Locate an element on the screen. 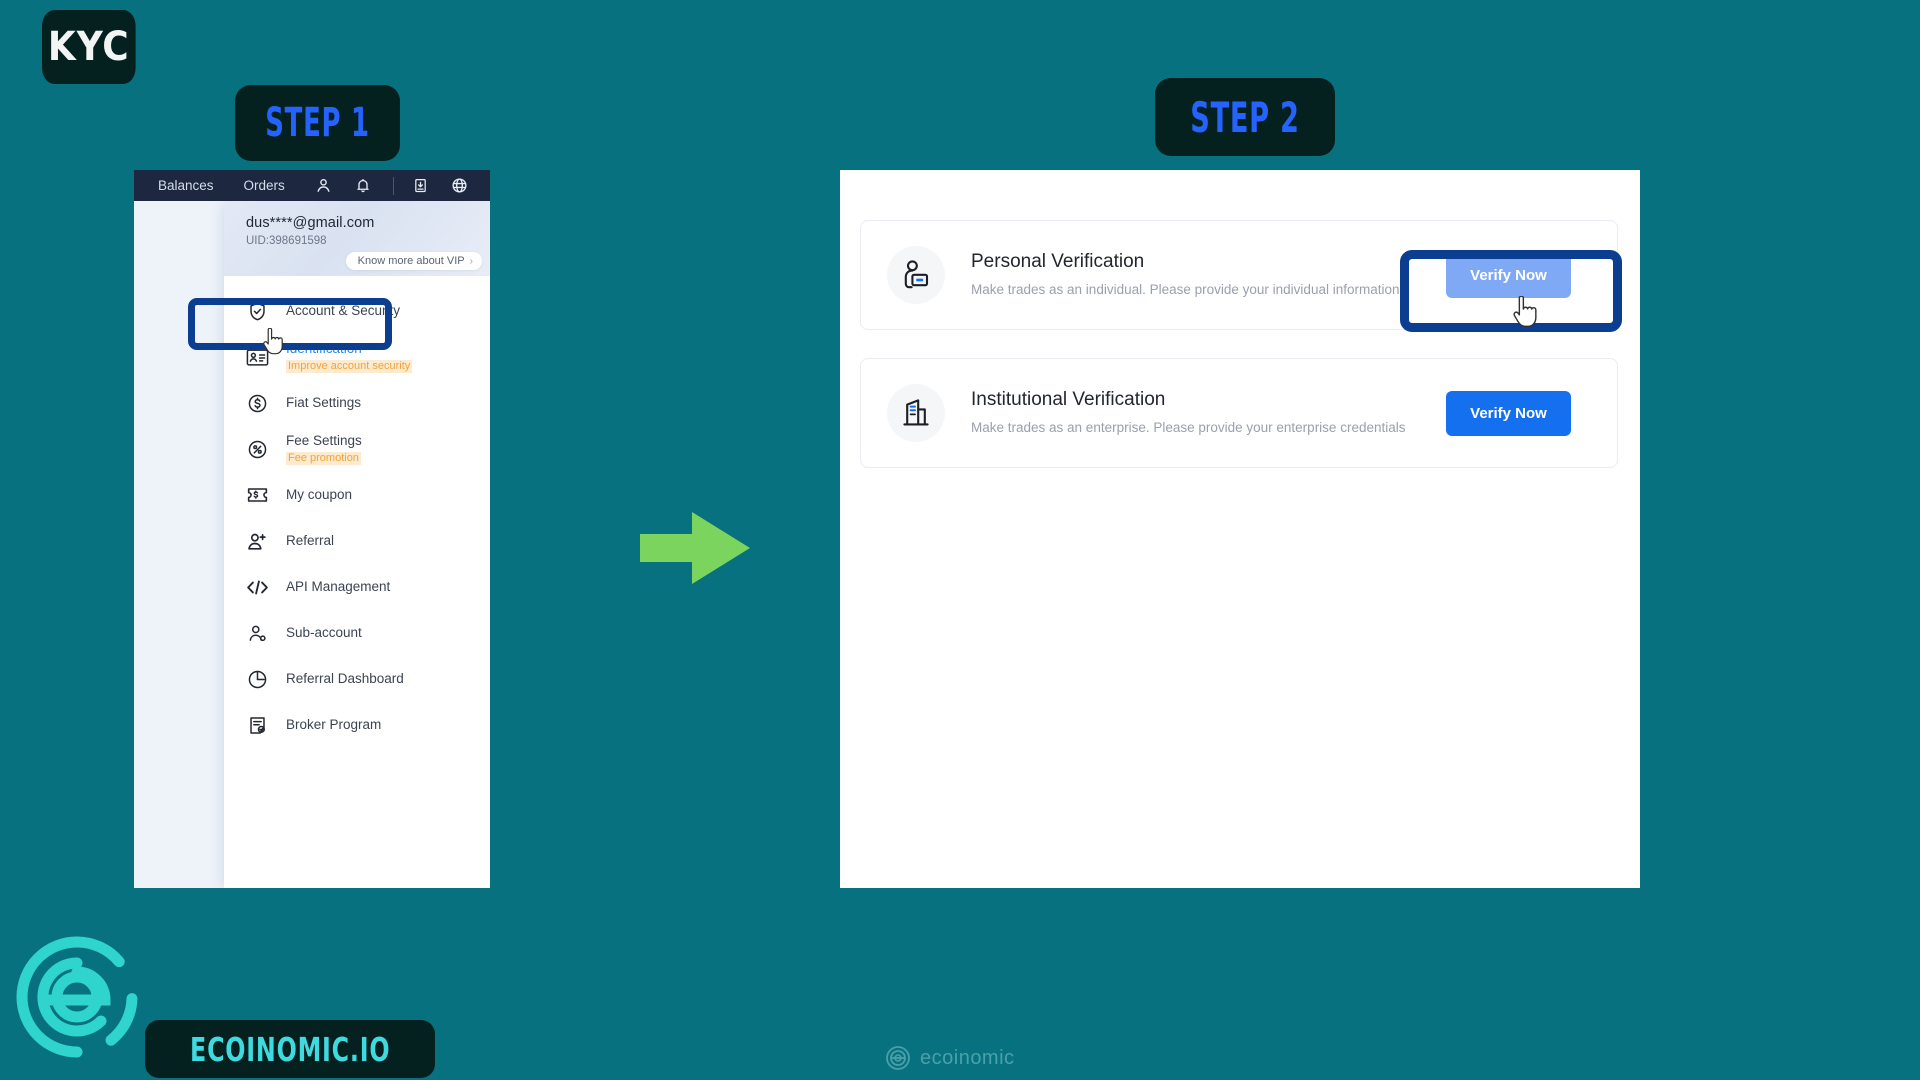 This screenshot has height=1080, width=1920. nav-divider is located at coordinates (393, 185).